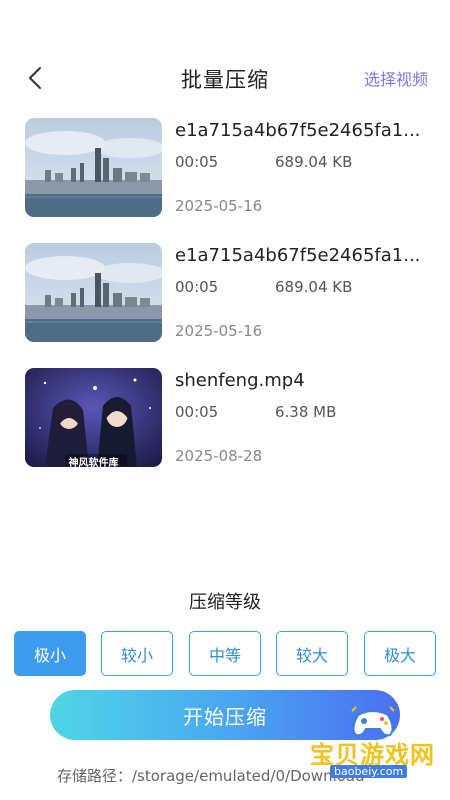 The width and height of the screenshot is (450, 800). Describe the element at coordinates (369, 771) in the screenshot. I see `watermark-url: baobeiy.com` at that location.